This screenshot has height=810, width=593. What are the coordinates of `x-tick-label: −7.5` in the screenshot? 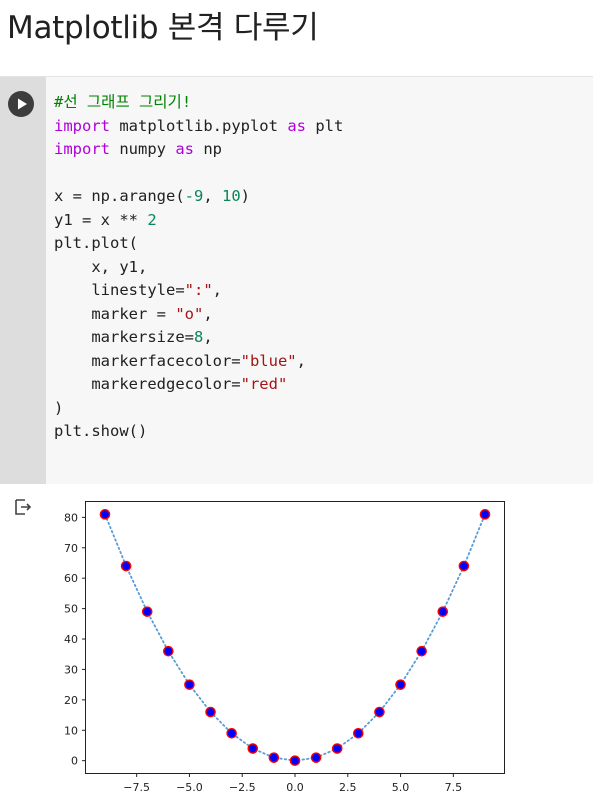 It's located at (136, 787).